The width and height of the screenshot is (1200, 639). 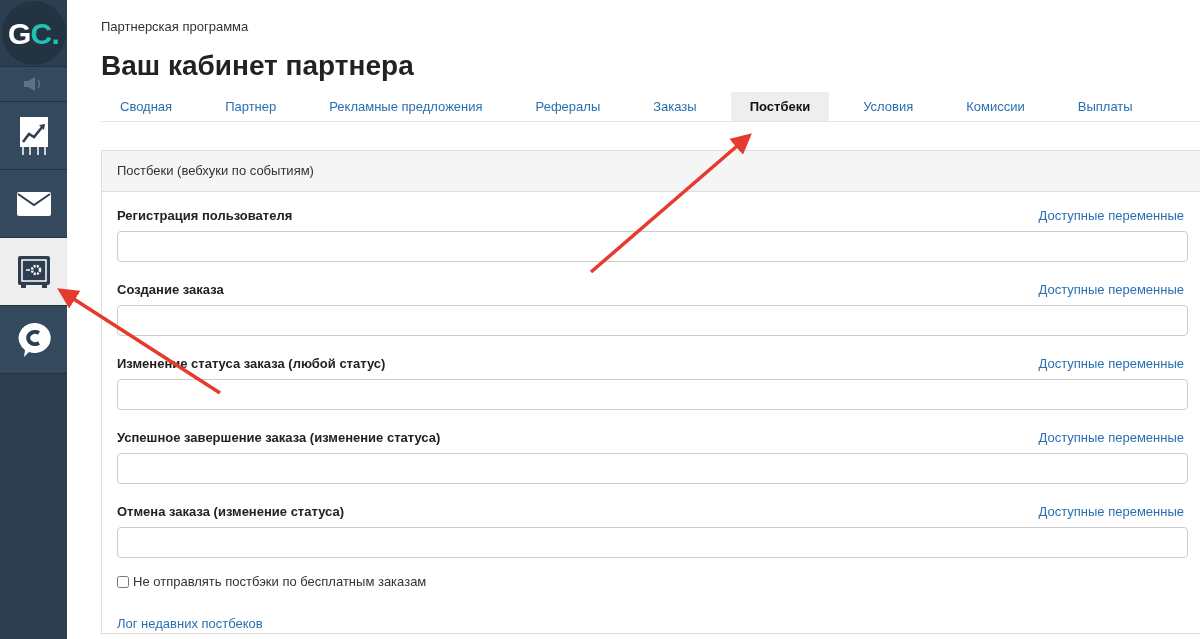 I want to click on tab: Рефералы, so click(x=568, y=106).